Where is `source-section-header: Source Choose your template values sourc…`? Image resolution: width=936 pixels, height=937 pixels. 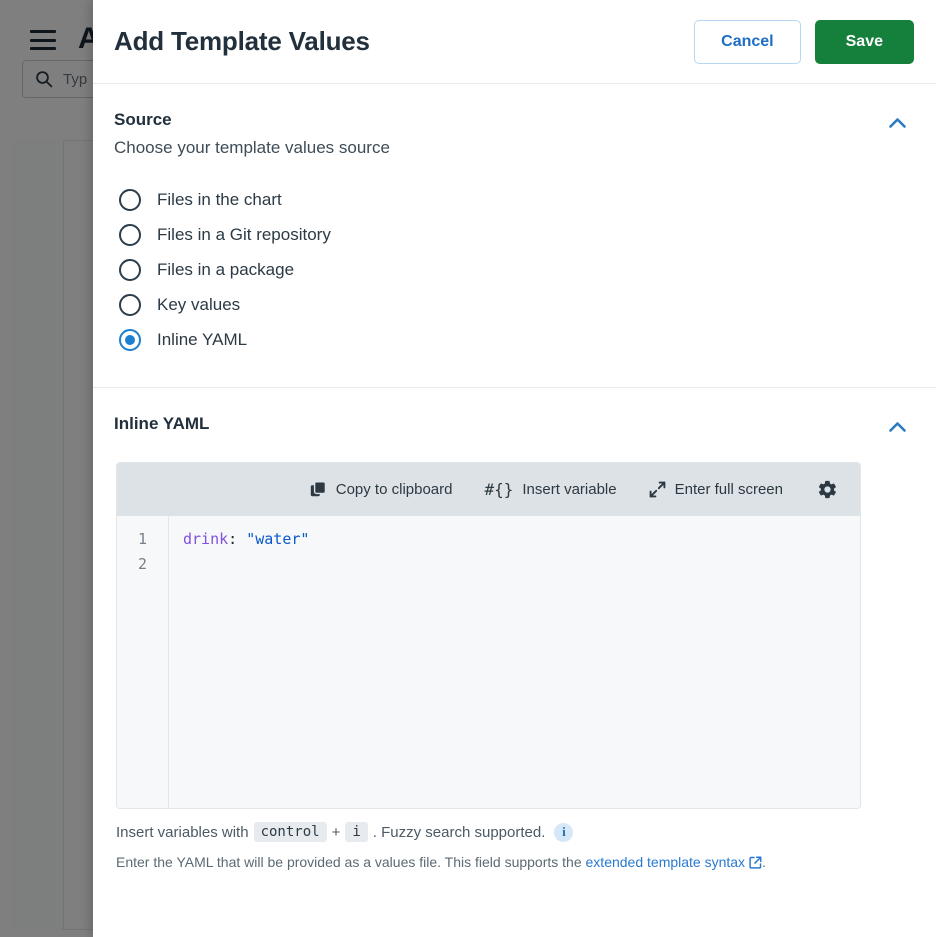
source-section-header: Source Choose your template values sourc… is located at coordinates (514, 135).